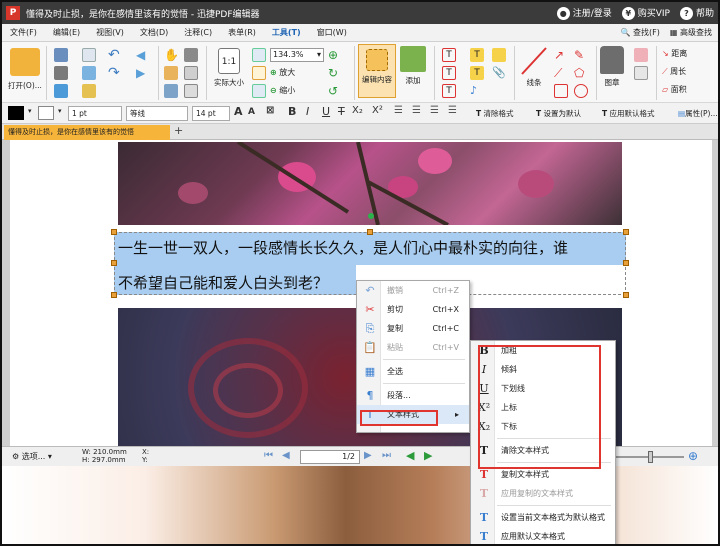  Describe the element at coordinates (326, 111) in the screenshot. I see `underline-button: U` at that location.